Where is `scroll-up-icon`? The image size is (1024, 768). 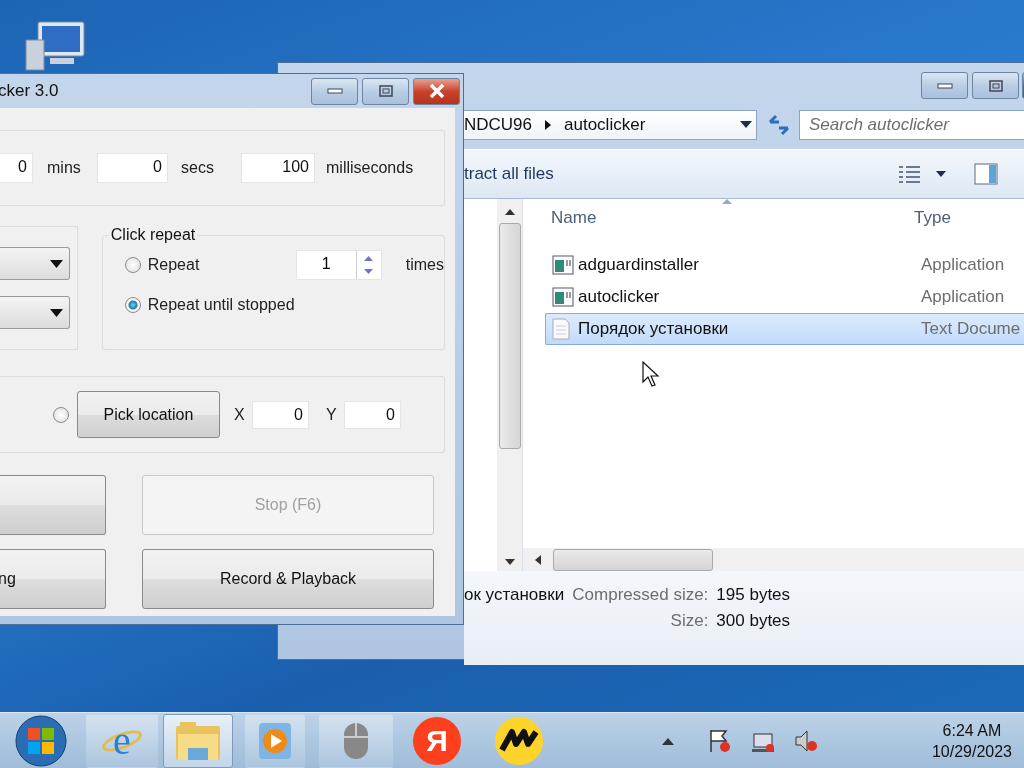
scroll-up-icon is located at coordinates (509, 212).